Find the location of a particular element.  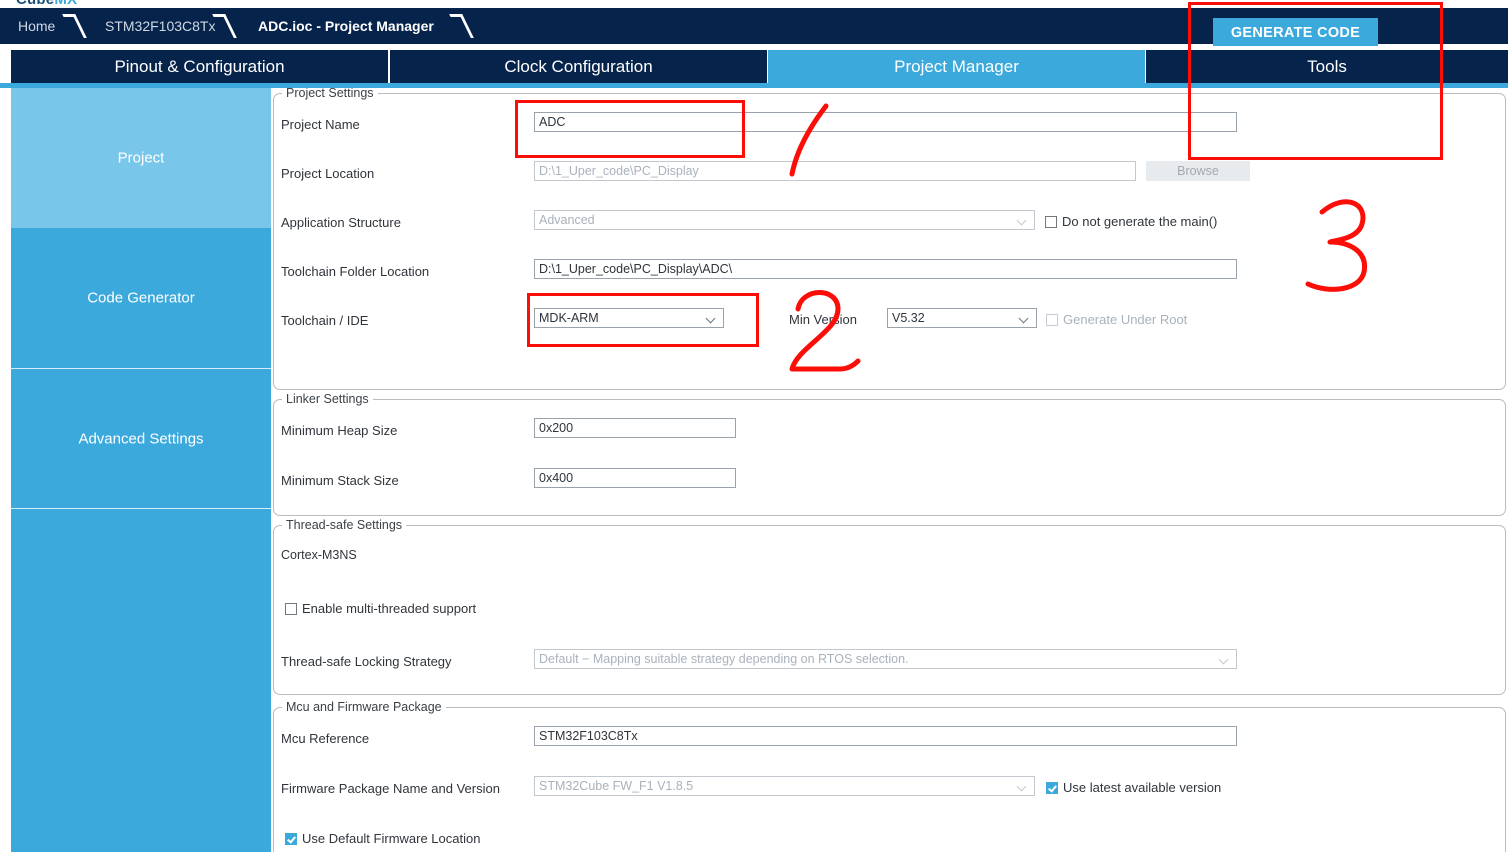

sidebar-item-project: Project is located at coordinates (141, 158).